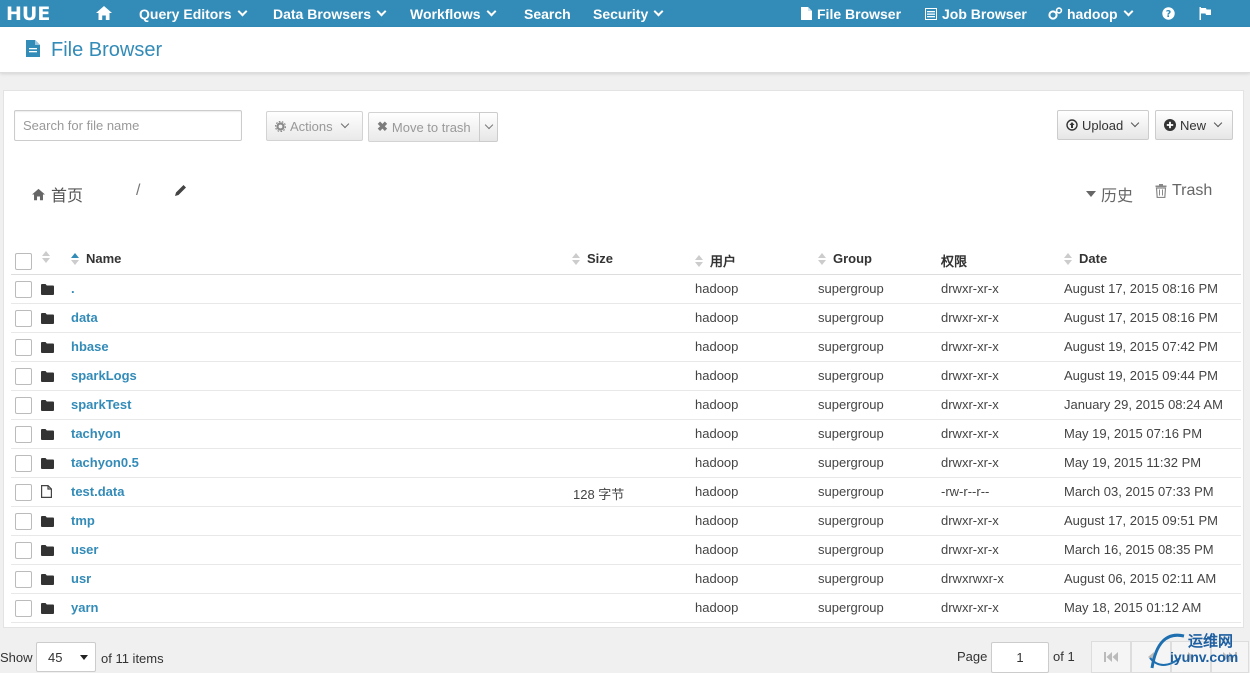  What do you see at coordinates (547, 13) in the screenshot?
I see `nav-search: Search` at bounding box center [547, 13].